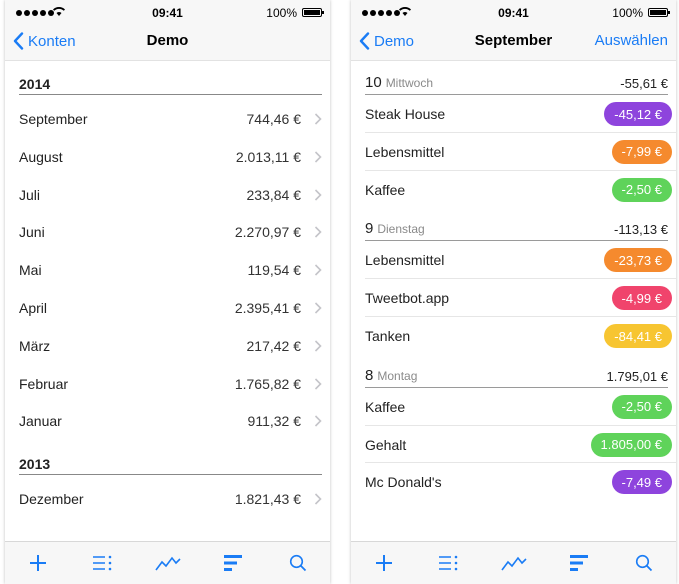 This screenshot has width=679, height=584. What do you see at coordinates (281, 13) in the screenshot?
I see `battery-percent: 100%` at bounding box center [281, 13].